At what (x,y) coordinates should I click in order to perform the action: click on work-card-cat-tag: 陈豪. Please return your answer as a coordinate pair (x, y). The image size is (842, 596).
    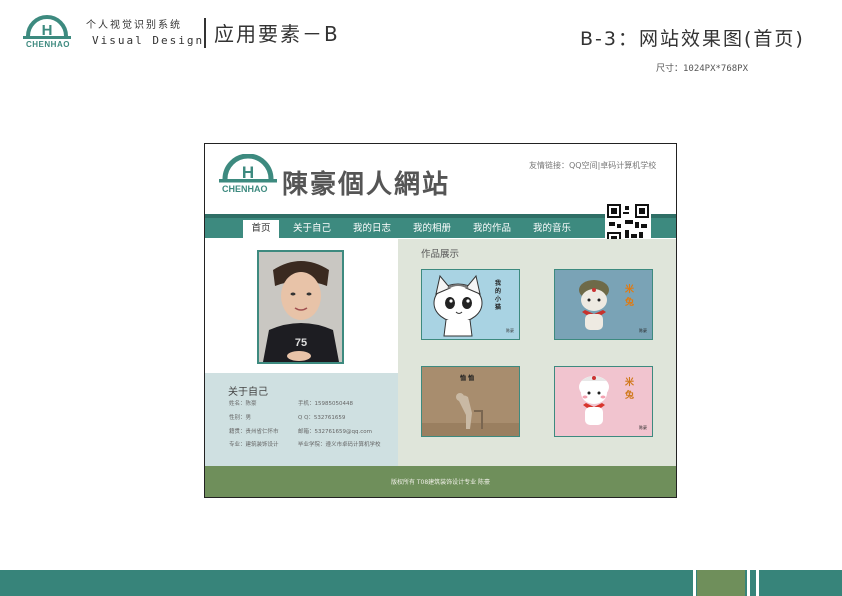
    Looking at the image, I should click on (510, 330).